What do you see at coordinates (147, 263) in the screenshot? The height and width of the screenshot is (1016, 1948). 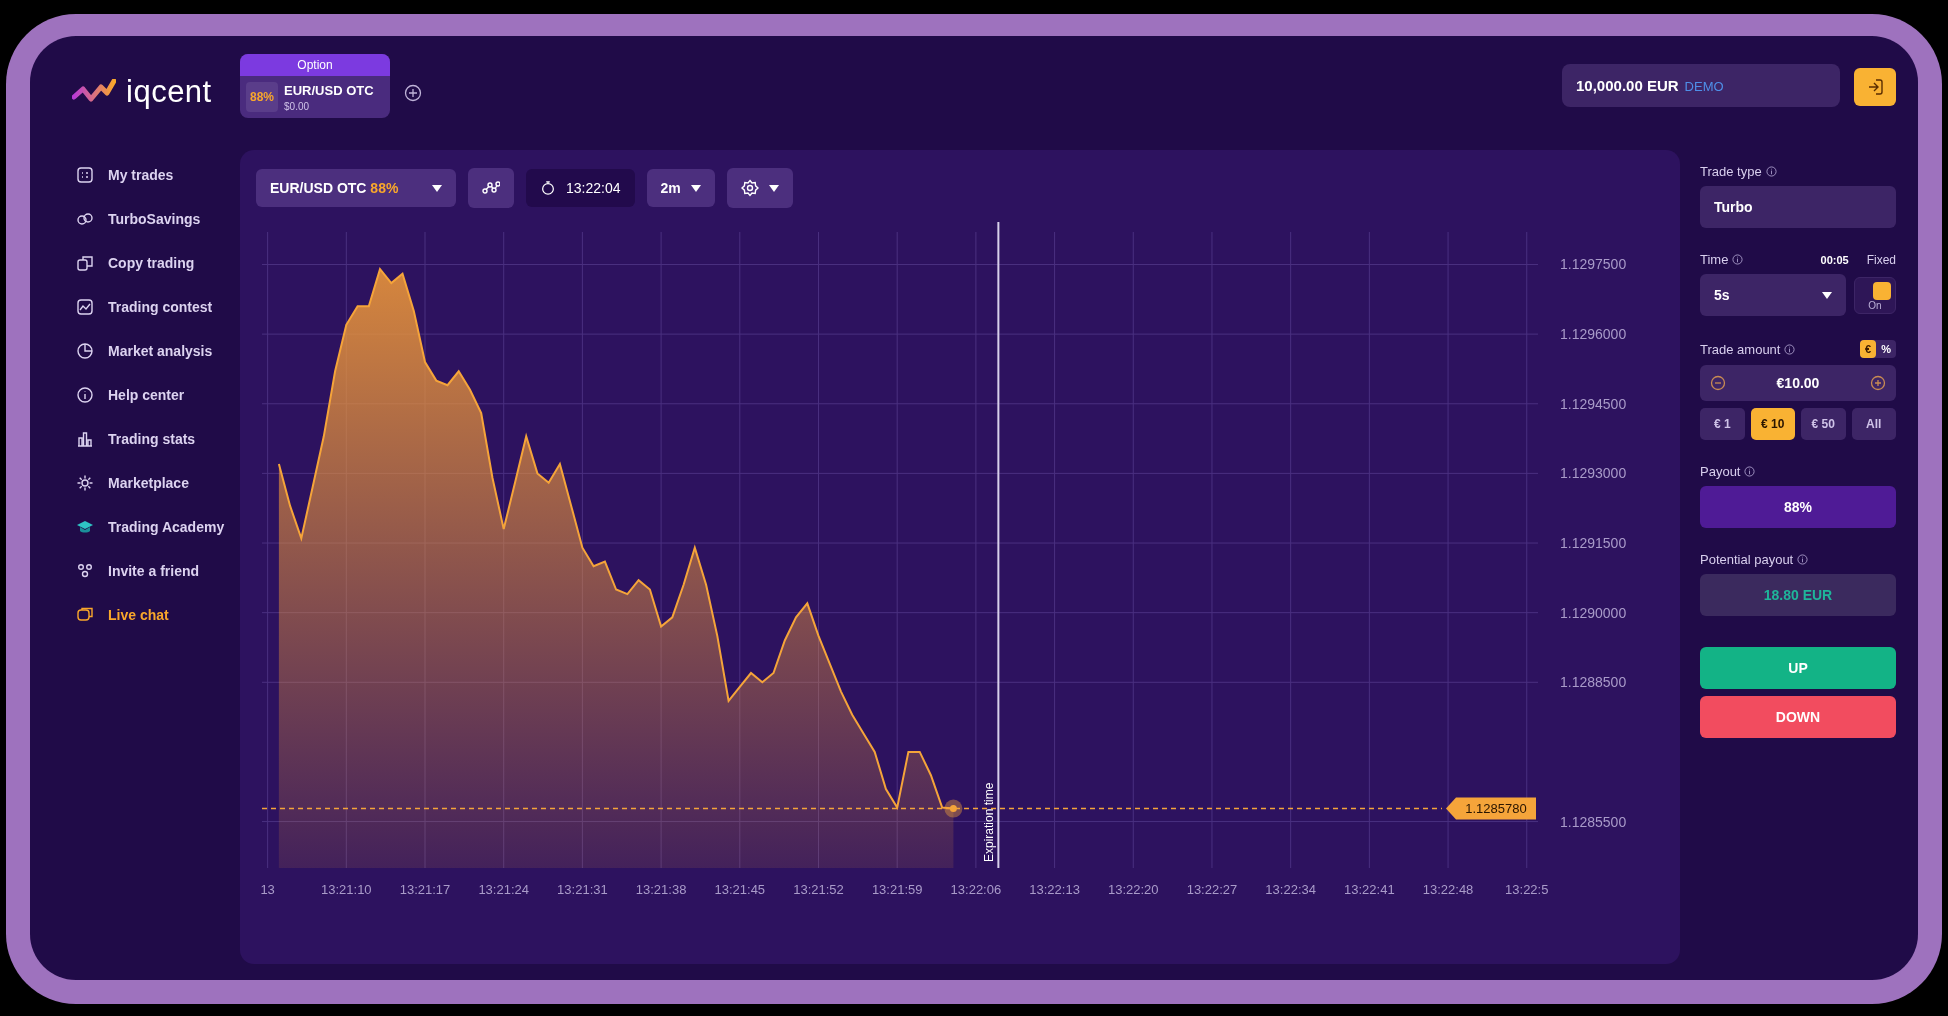 I see `sidebar-item: Copy trading` at bounding box center [147, 263].